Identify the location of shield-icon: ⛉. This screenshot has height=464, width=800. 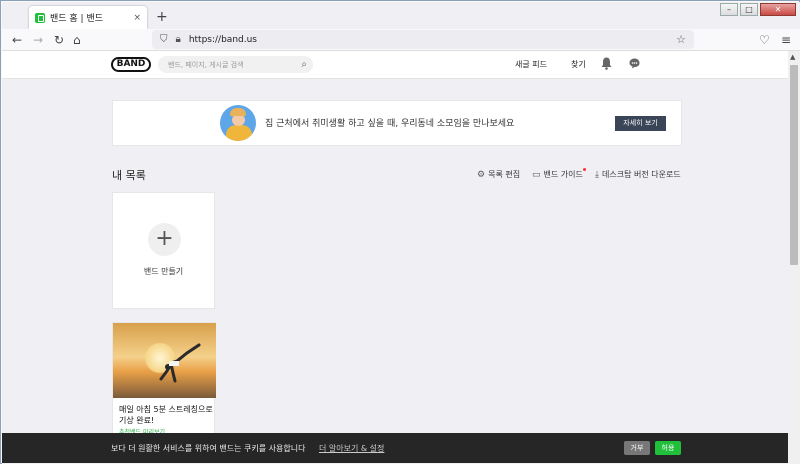
(164, 39).